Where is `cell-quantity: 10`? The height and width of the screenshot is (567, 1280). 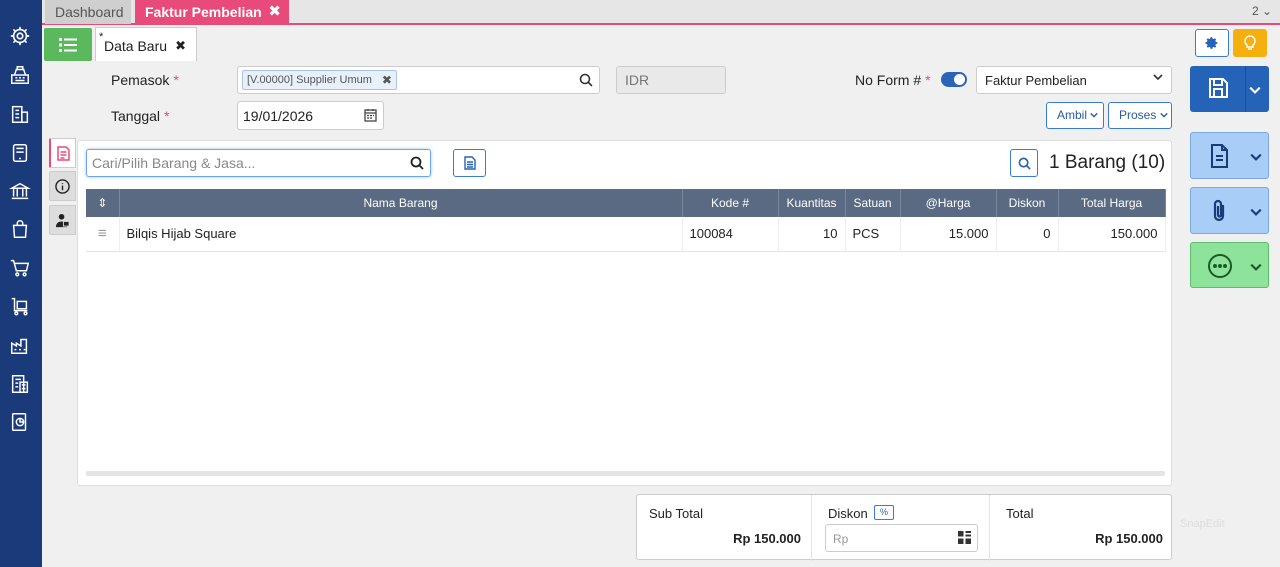
cell-quantity: 10 is located at coordinates (812, 234).